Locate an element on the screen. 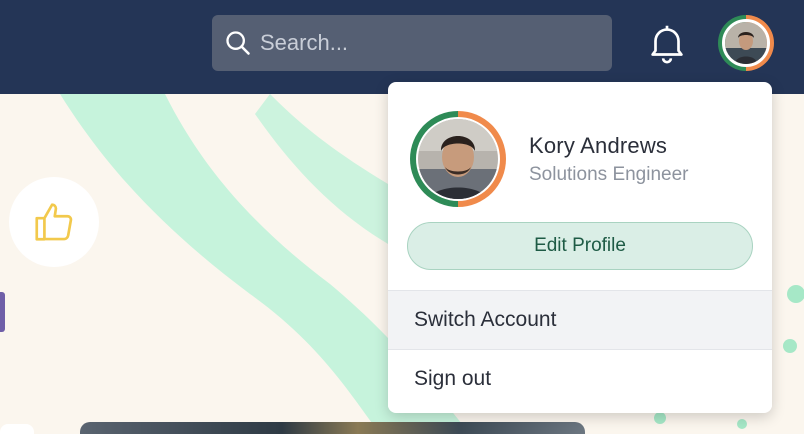 The width and height of the screenshot is (804, 434). search-input is located at coordinates (430, 43).